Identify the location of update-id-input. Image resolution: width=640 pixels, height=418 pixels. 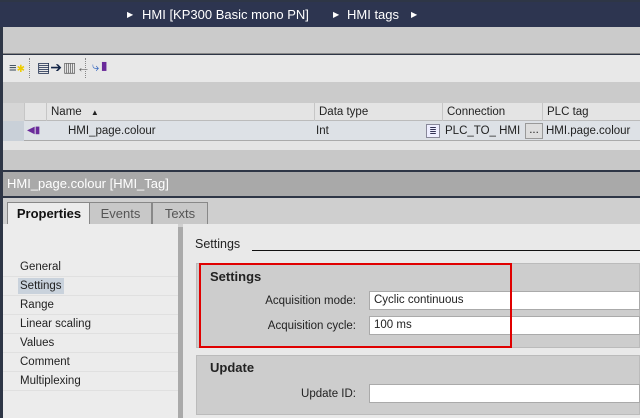
(504, 393).